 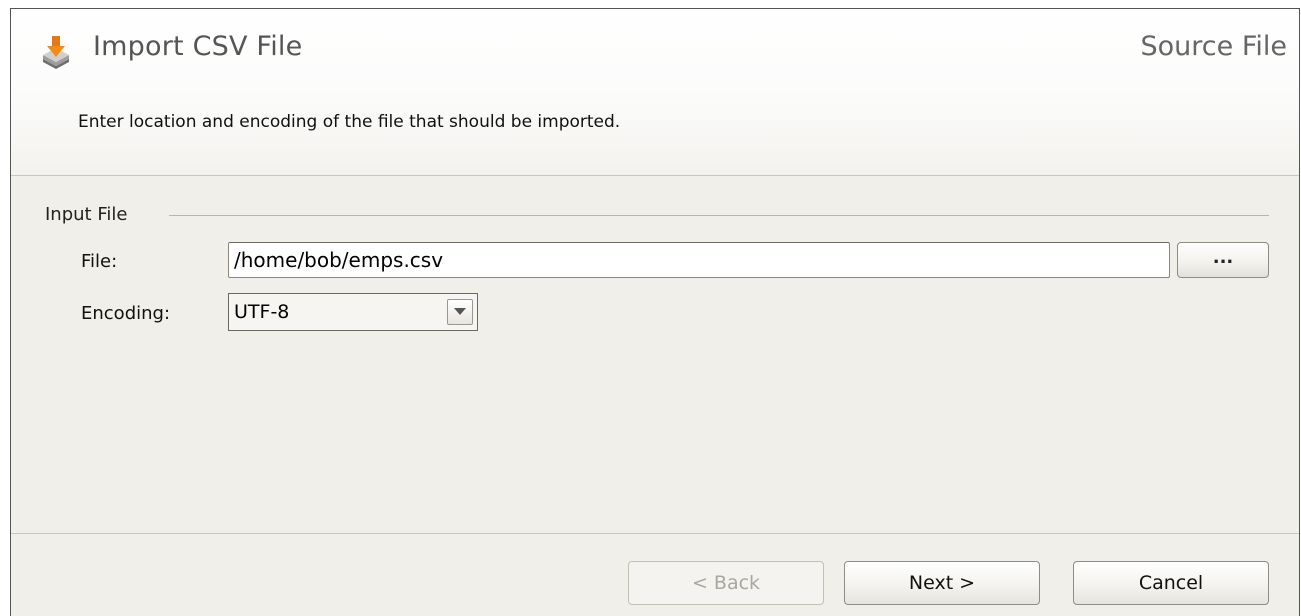 What do you see at coordinates (719, 215) in the screenshot?
I see `group-divider` at bounding box center [719, 215].